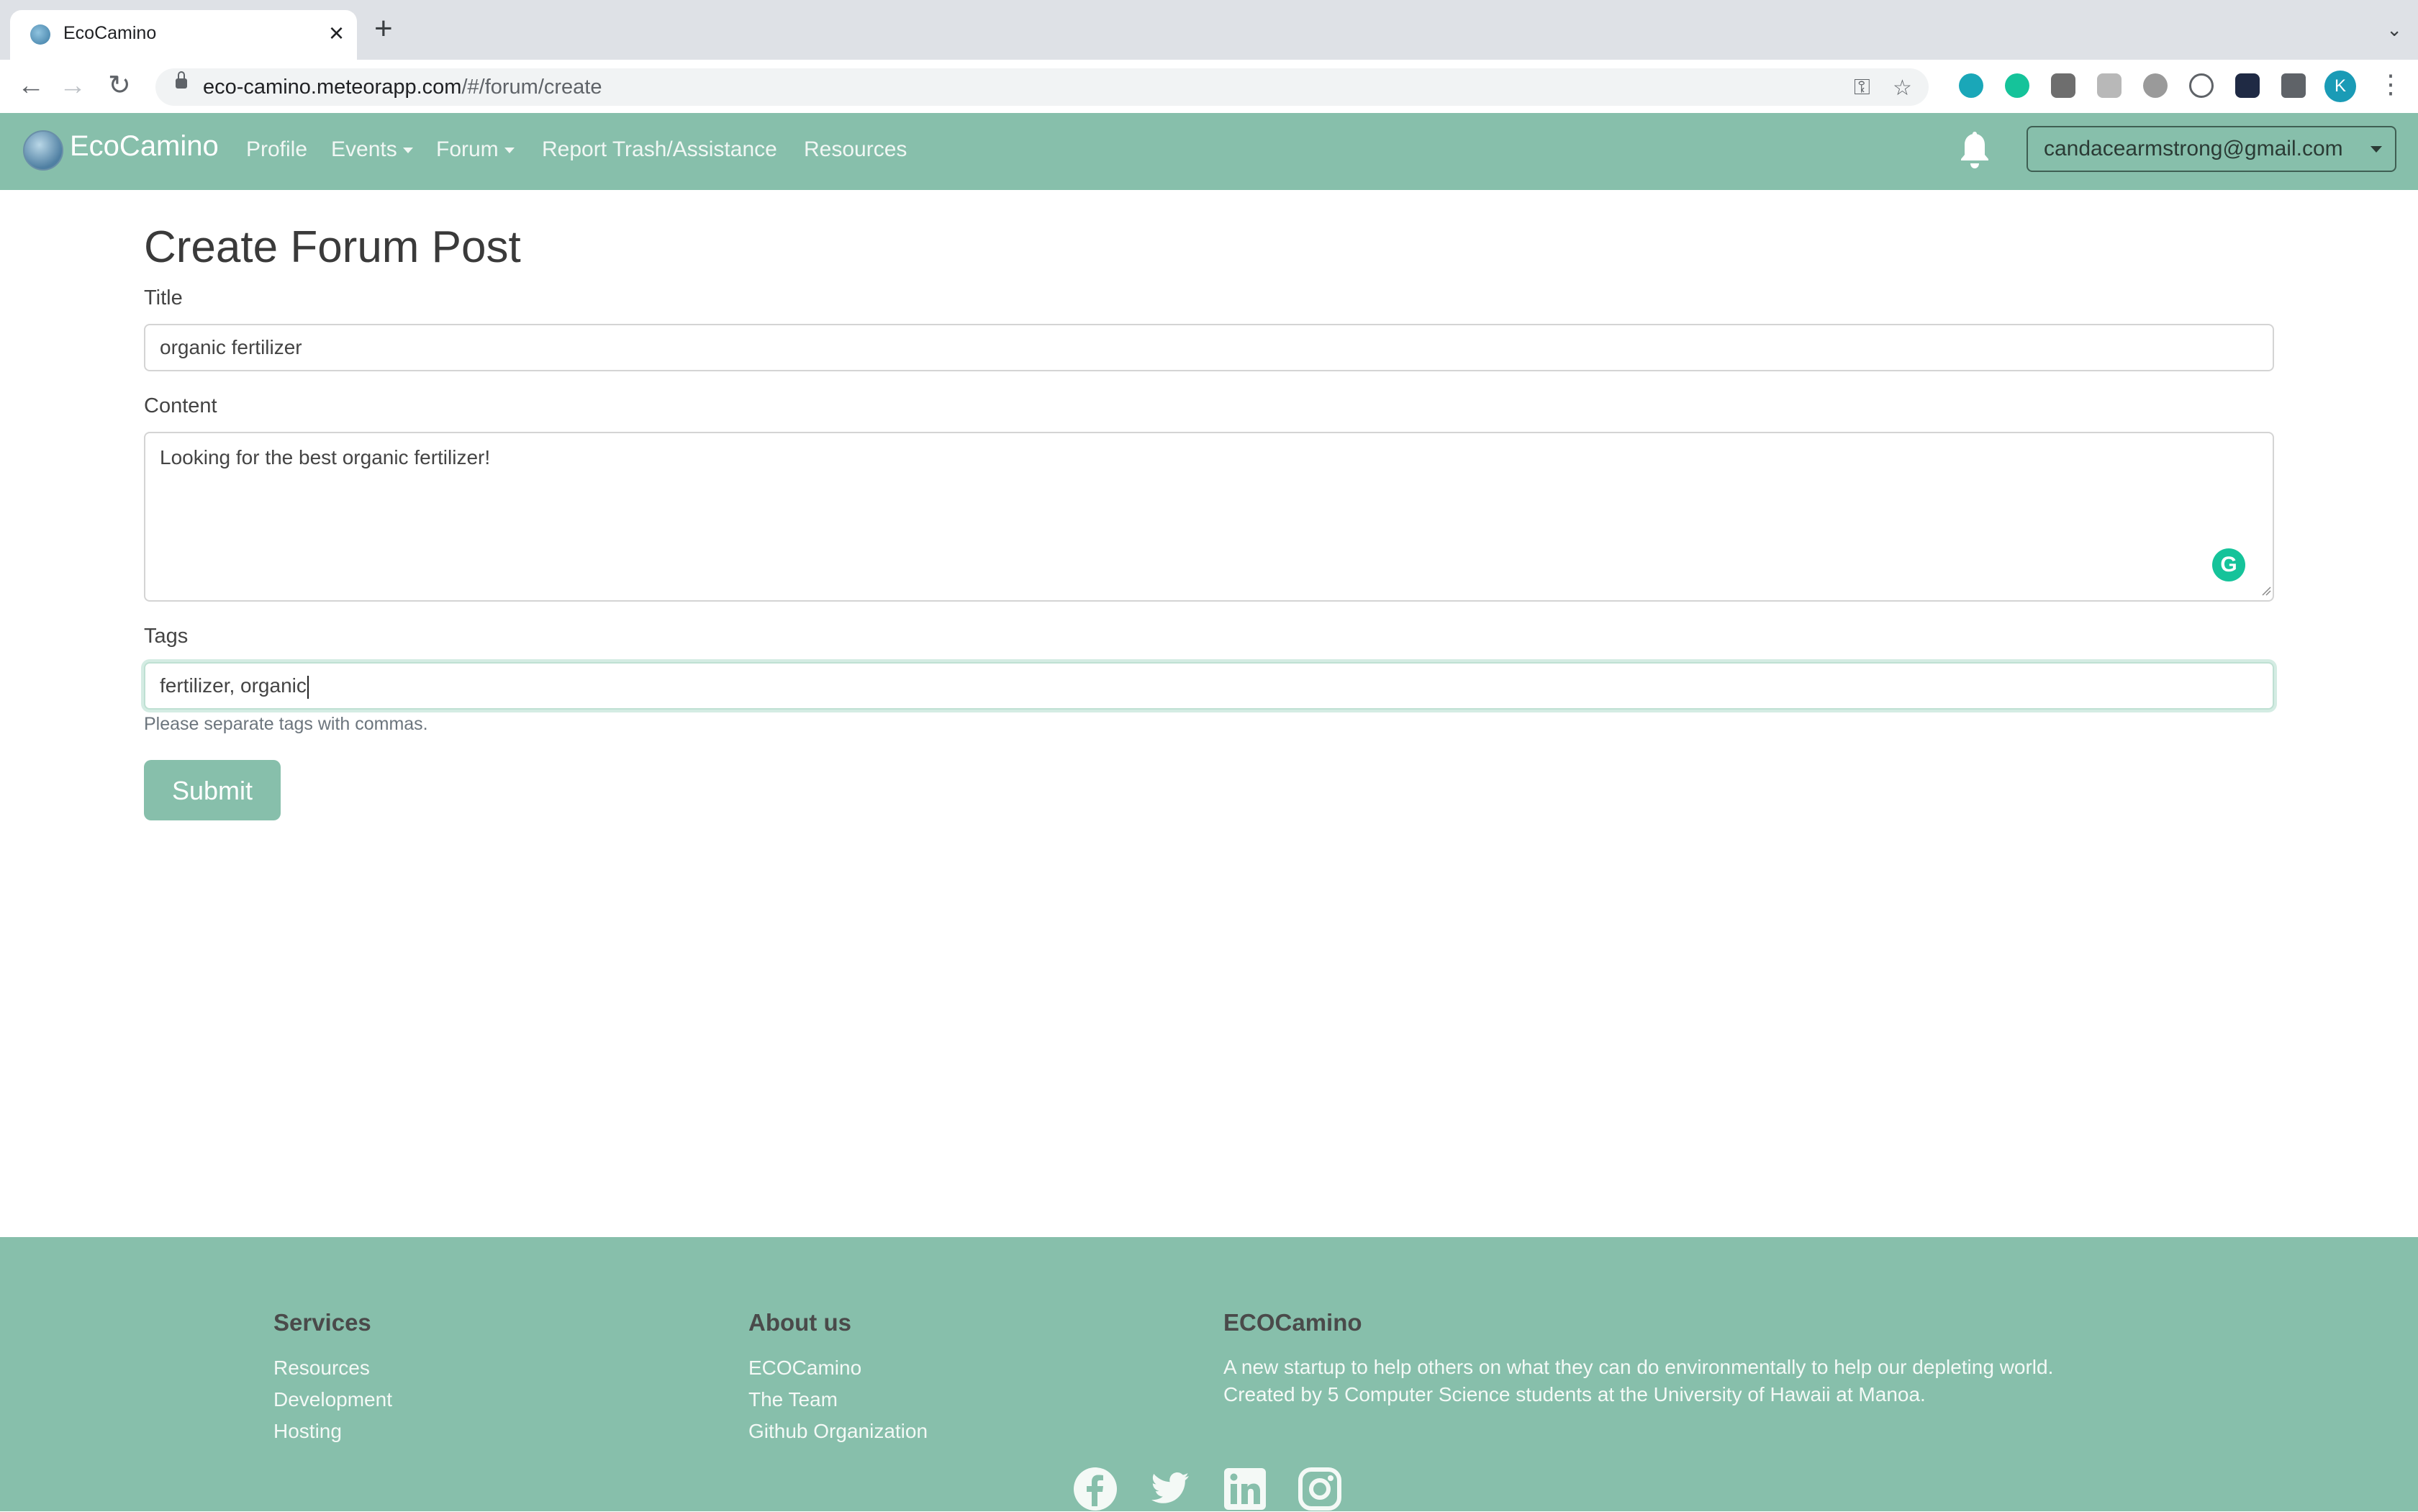  Describe the element at coordinates (1862, 88) in the screenshot. I see `key-icon: ⚿` at that location.